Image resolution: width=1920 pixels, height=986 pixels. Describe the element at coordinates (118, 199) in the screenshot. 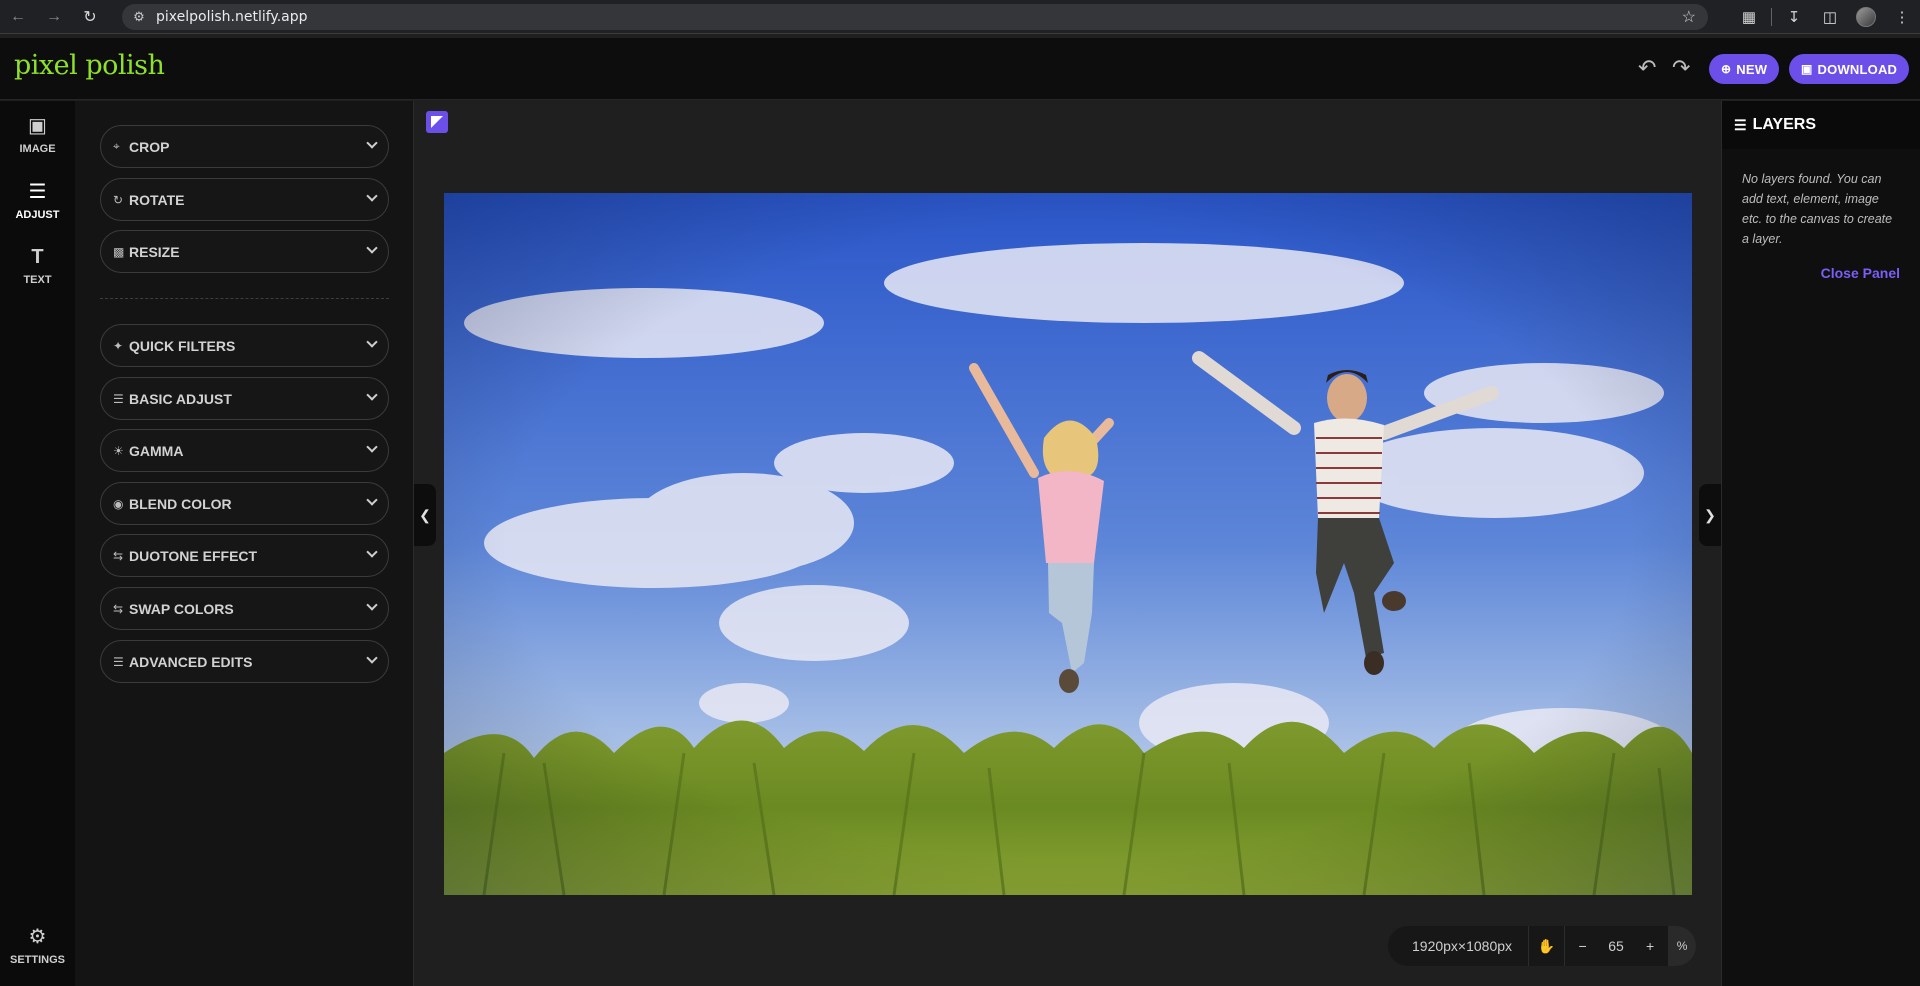

I see `rotate-icon: ↻` at that location.